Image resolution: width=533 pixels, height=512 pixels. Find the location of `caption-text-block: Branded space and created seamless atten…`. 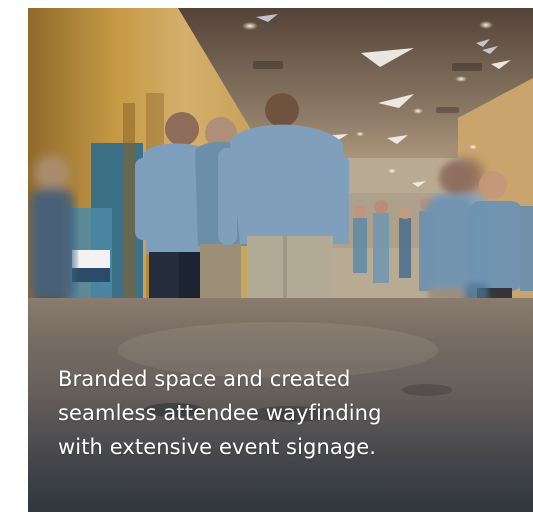

caption-text-block: Branded space and created seamless atten… is located at coordinates (258, 413).